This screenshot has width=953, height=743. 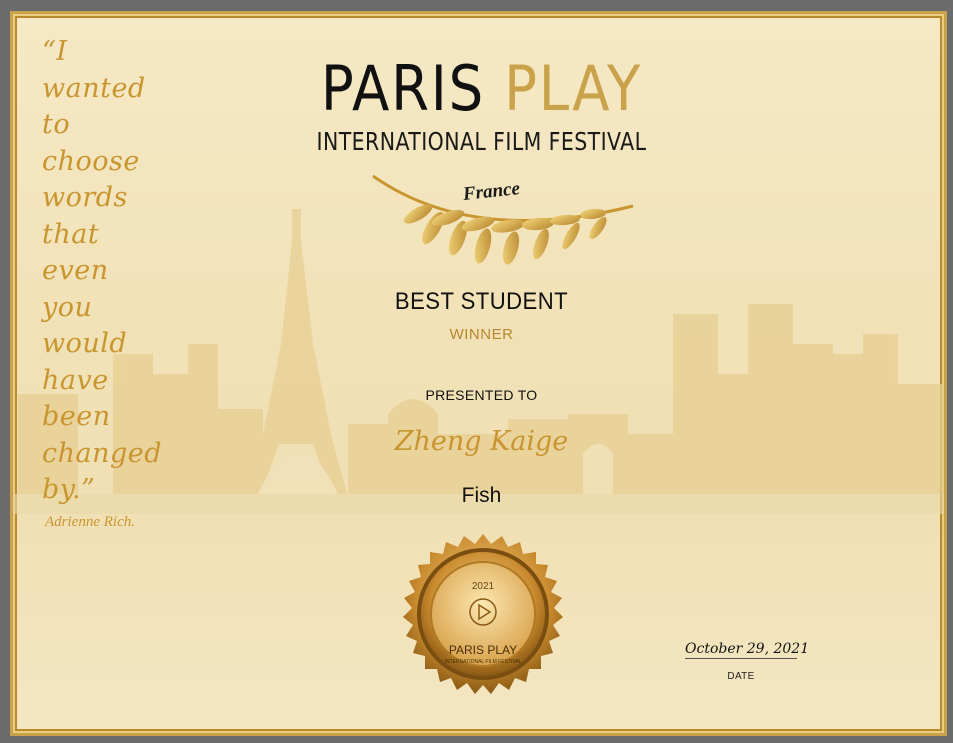 What do you see at coordinates (75, 270) in the screenshot?
I see `quote-line: even` at bounding box center [75, 270].